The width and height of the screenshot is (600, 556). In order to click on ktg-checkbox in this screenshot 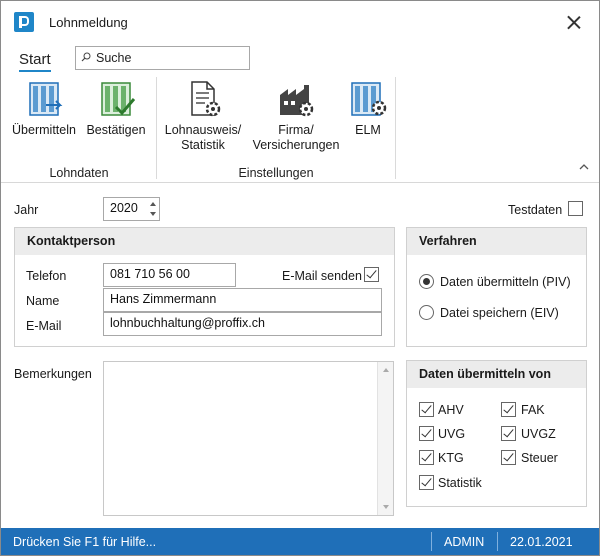, I will do `click(426, 457)`.